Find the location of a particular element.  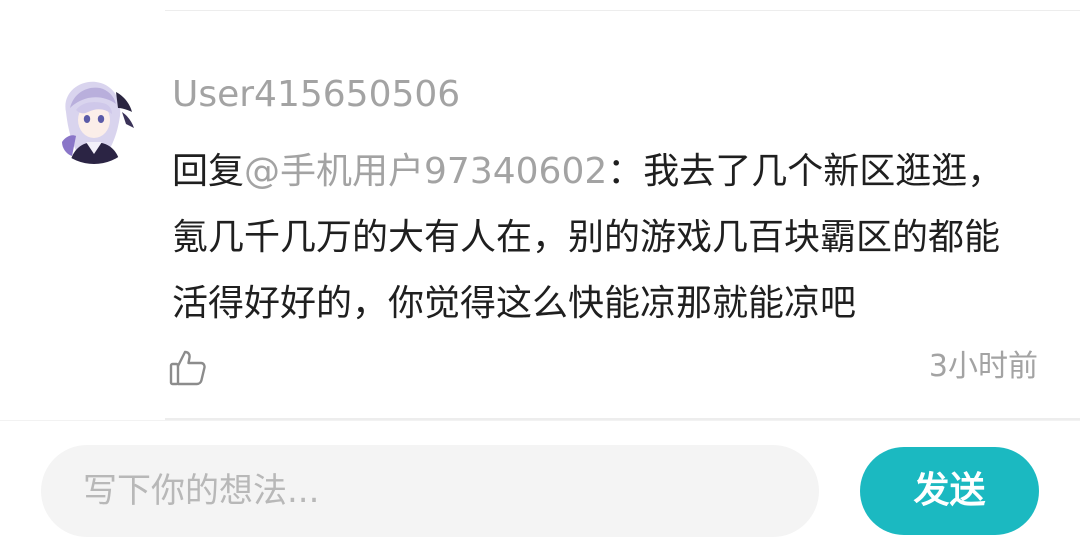

comment-username: User415650506 is located at coordinates (316, 95).